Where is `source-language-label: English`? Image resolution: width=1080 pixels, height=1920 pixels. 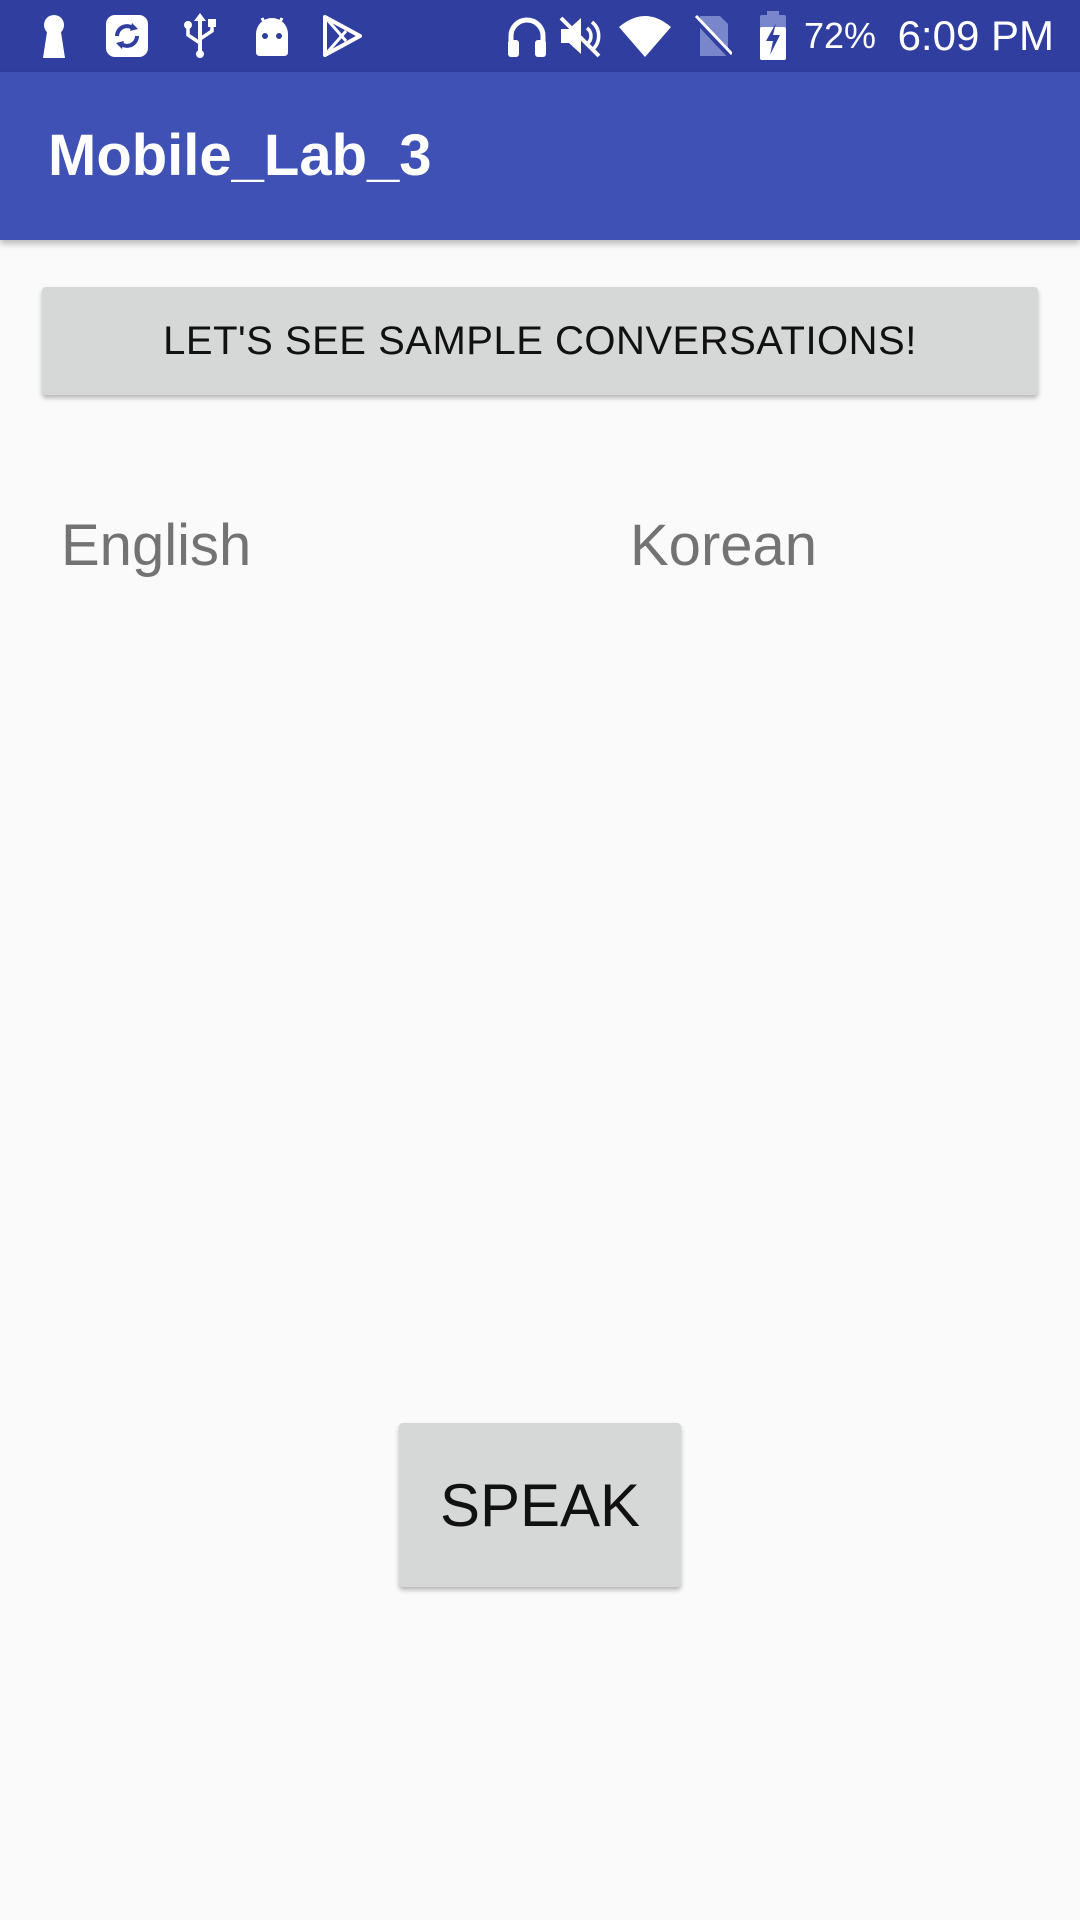 source-language-label: English is located at coordinates (156, 545).